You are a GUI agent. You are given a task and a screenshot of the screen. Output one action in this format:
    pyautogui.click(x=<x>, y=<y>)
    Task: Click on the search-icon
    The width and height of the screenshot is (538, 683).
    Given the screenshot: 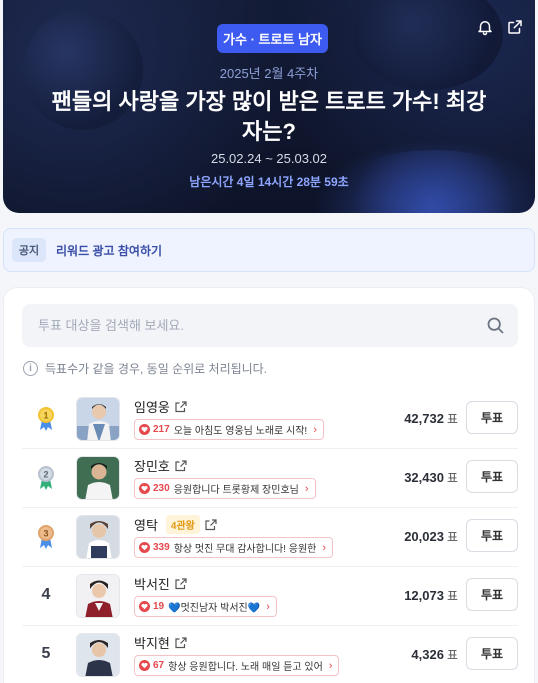 What is the action you would take?
    pyautogui.click(x=495, y=325)
    